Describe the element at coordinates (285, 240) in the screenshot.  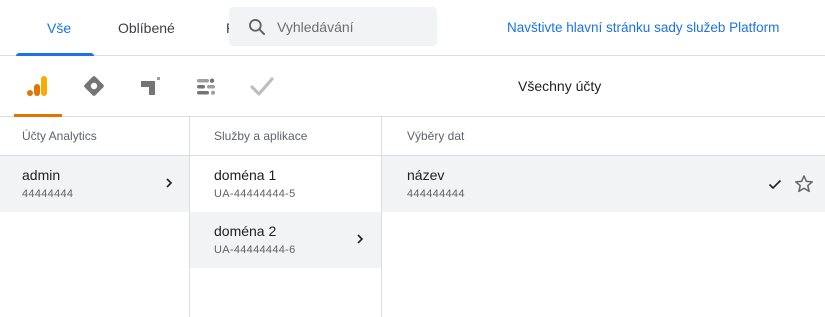
I see `property-row: doména 2 UA-44444444-6` at that location.